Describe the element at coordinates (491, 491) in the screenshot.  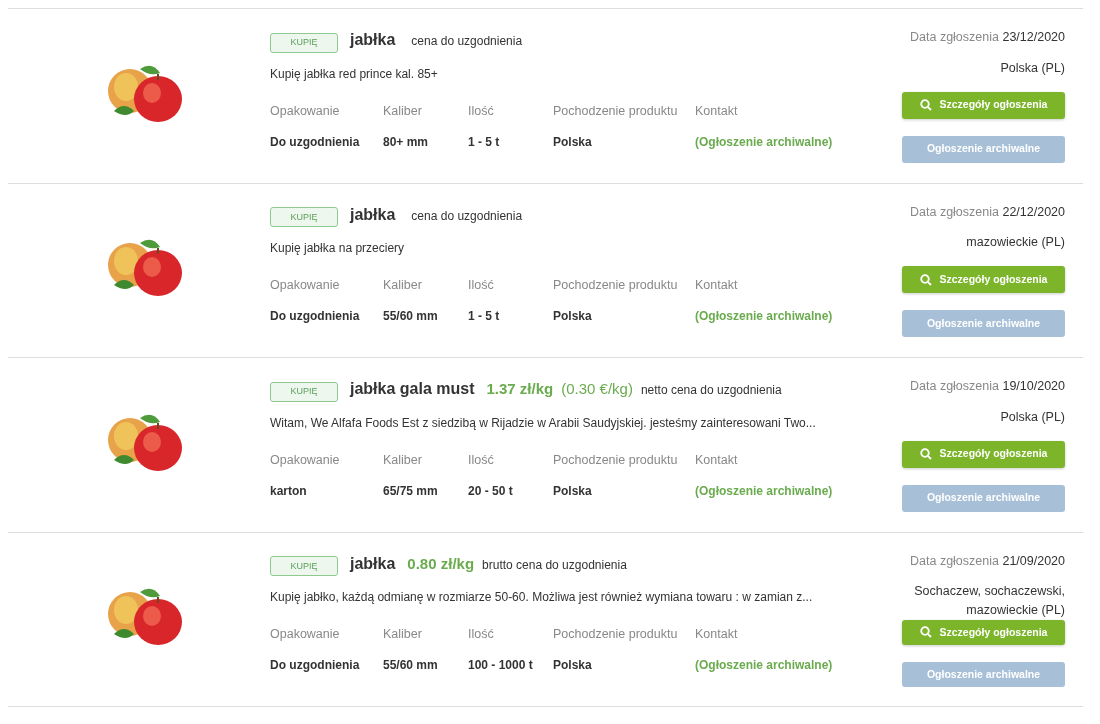
I see `field-value: 20 - 50 t` at that location.